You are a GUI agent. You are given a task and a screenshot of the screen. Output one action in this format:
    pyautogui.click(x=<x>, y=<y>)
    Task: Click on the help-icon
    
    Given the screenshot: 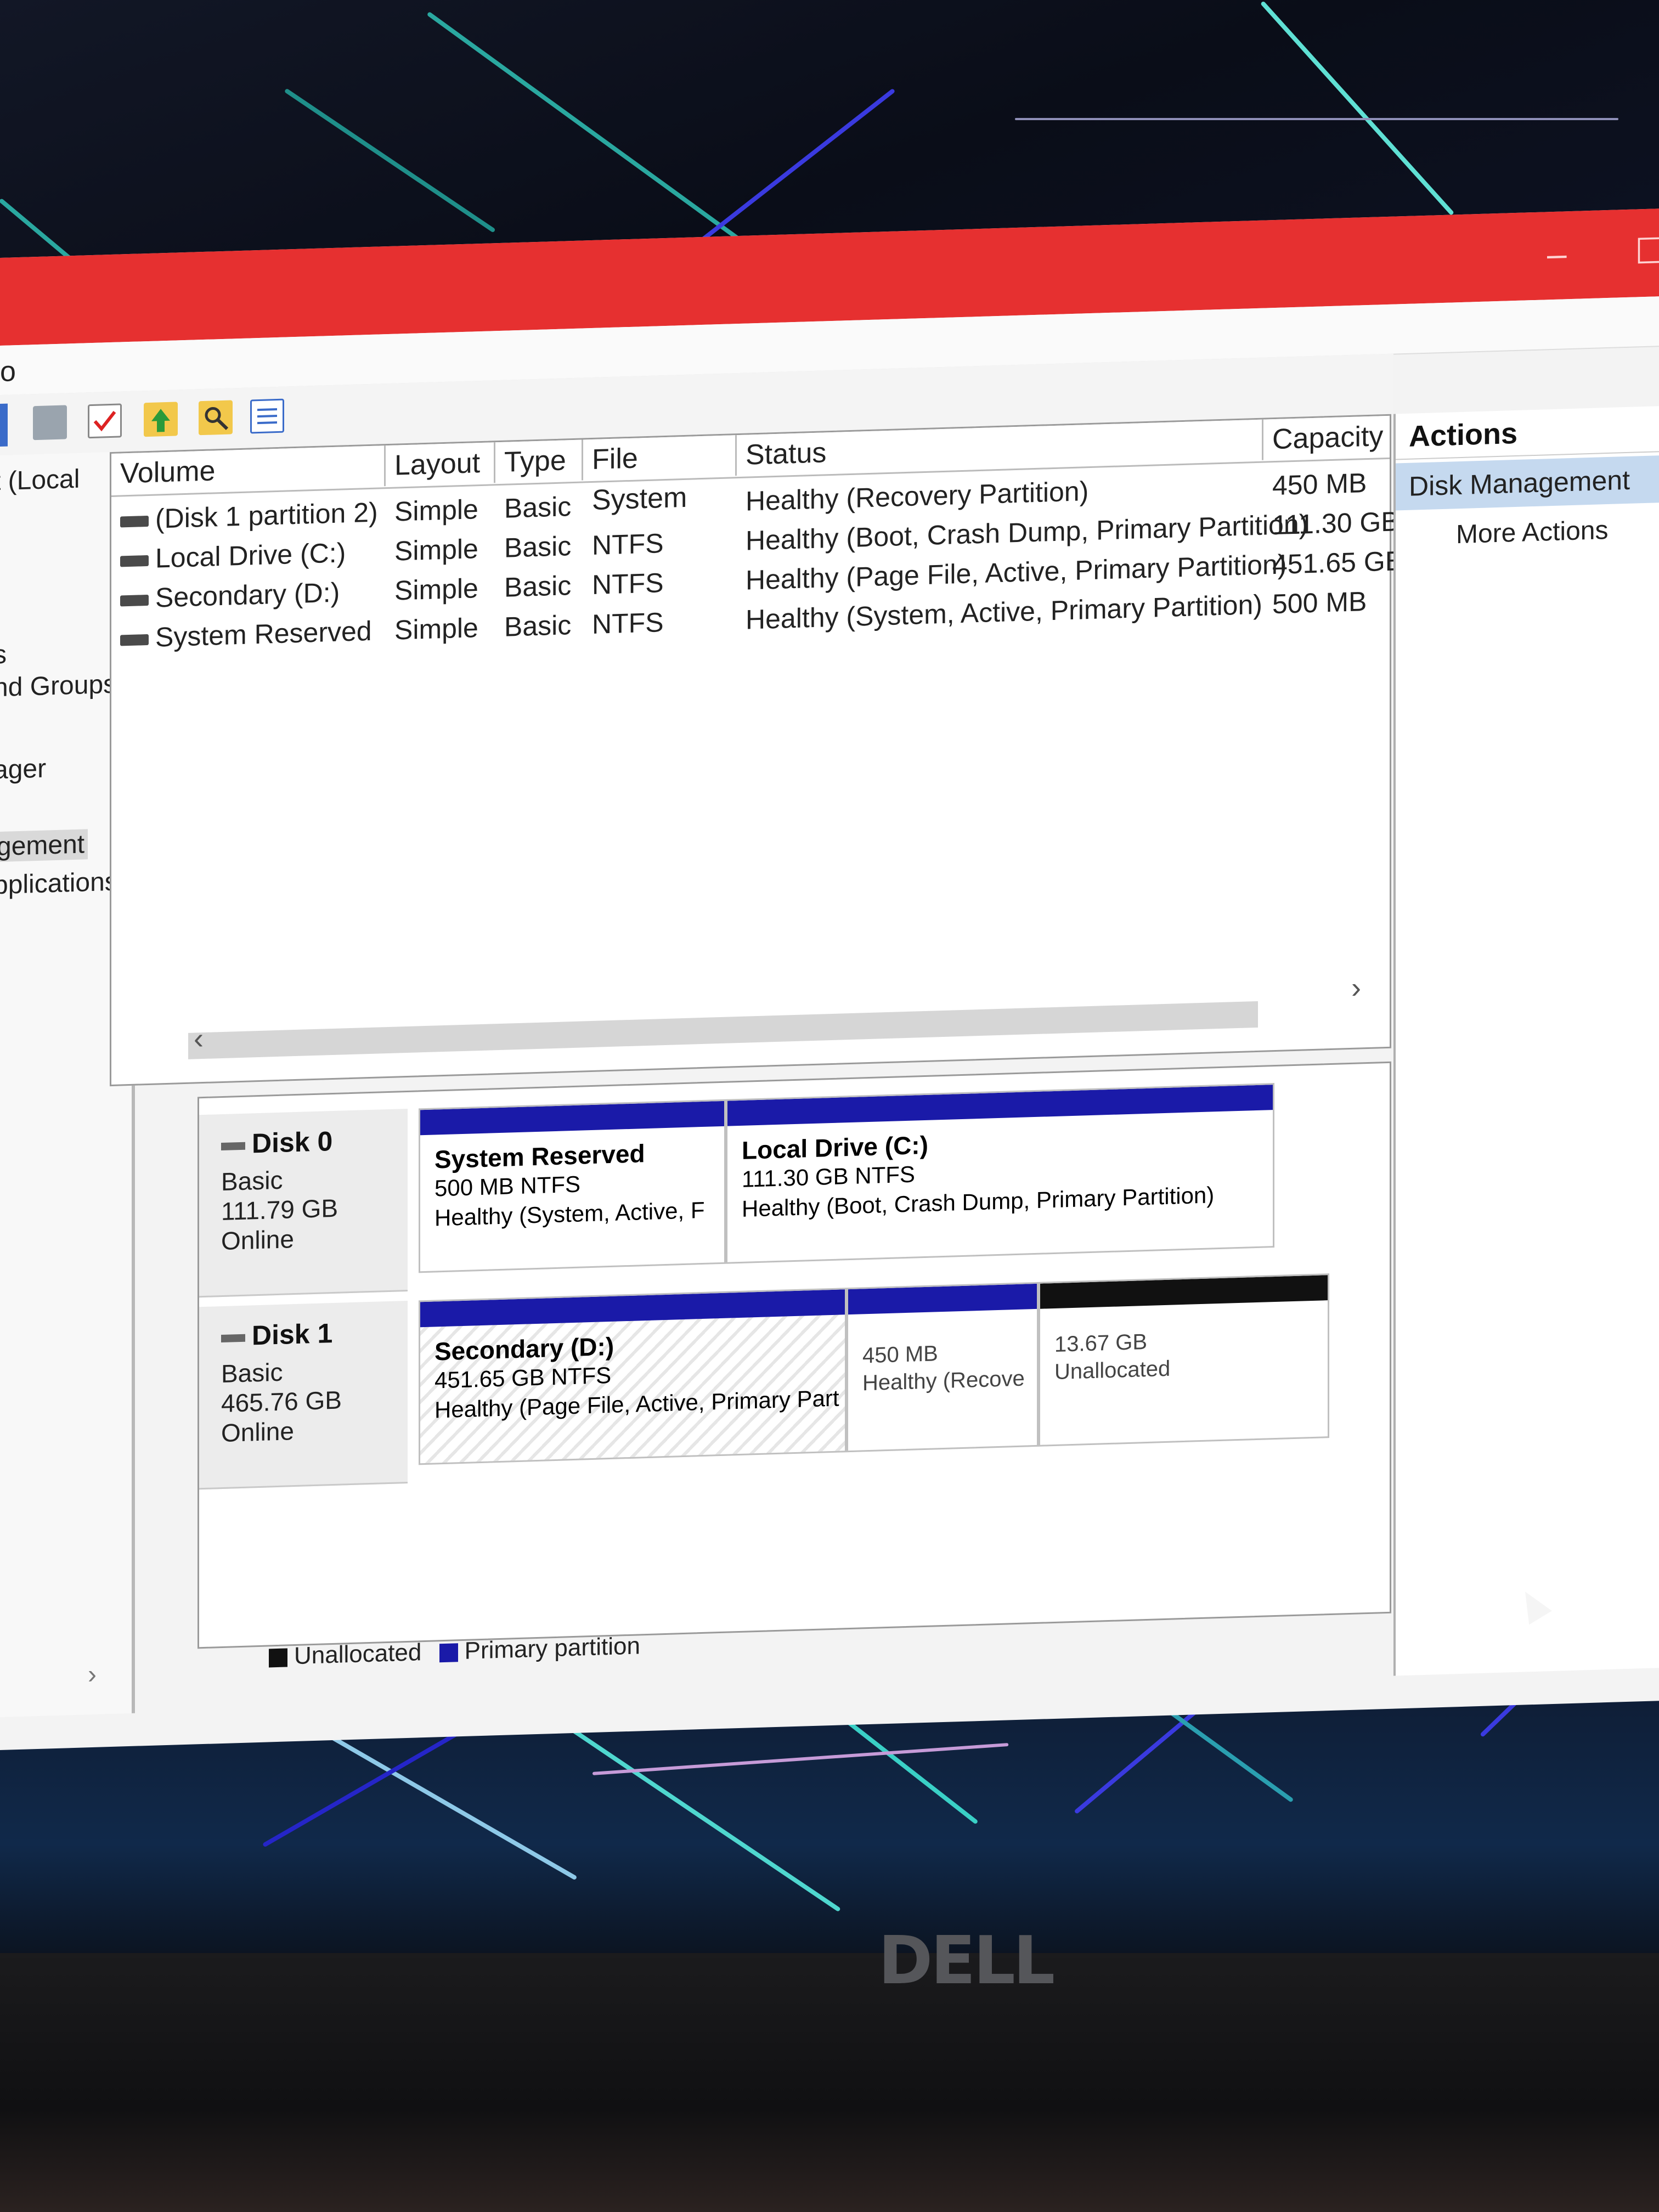 What is the action you would take?
    pyautogui.click(x=50, y=423)
    